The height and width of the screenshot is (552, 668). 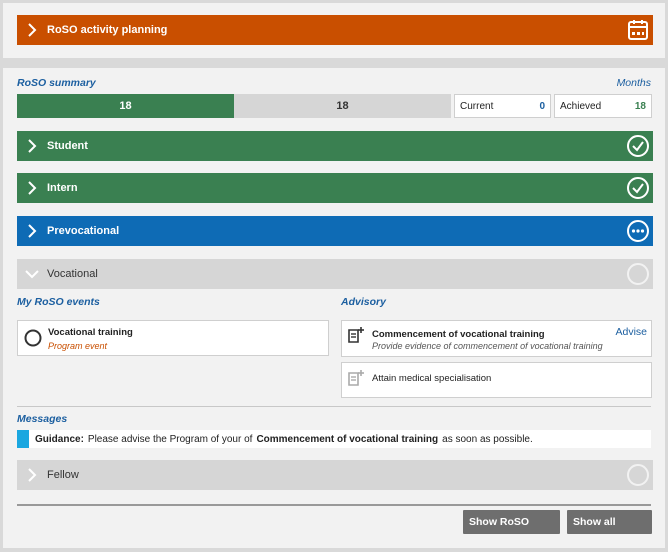 I want to click on stage-label: Intern, so click(x=62, y=188).